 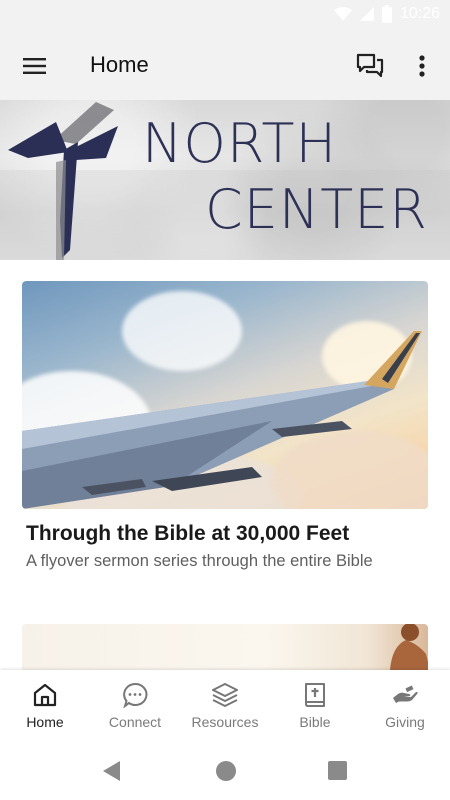 I want to click on system-navigation-bar, so click(x=225, y=771).